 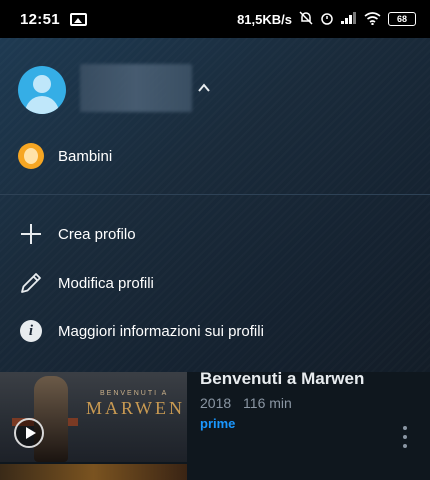 What do you see at coordinates (161, 331) in the screenshot?
I see `profiles-info-label: Maggiori informazioni sui profili` at bounding box center [161, 331].